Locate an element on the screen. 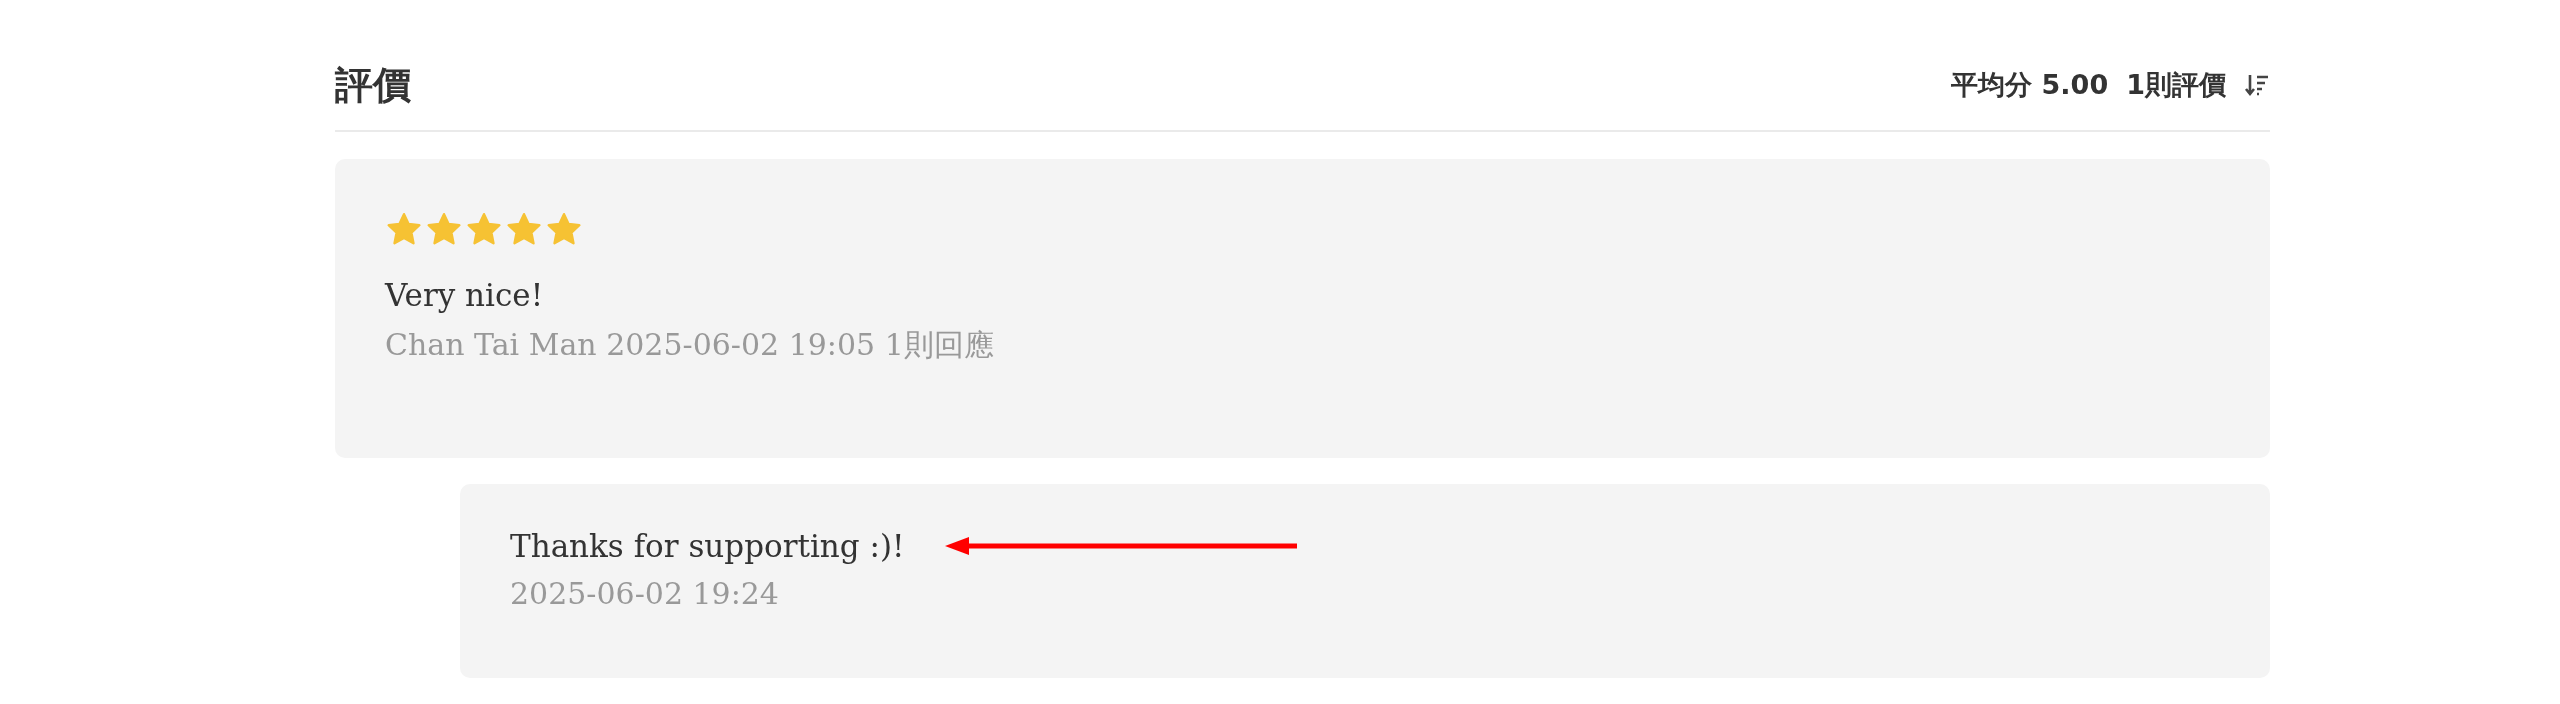 Image resolution: width=2560 pixels, height=704 pixels. arrow-icon is located at coordinates (1120, 546).